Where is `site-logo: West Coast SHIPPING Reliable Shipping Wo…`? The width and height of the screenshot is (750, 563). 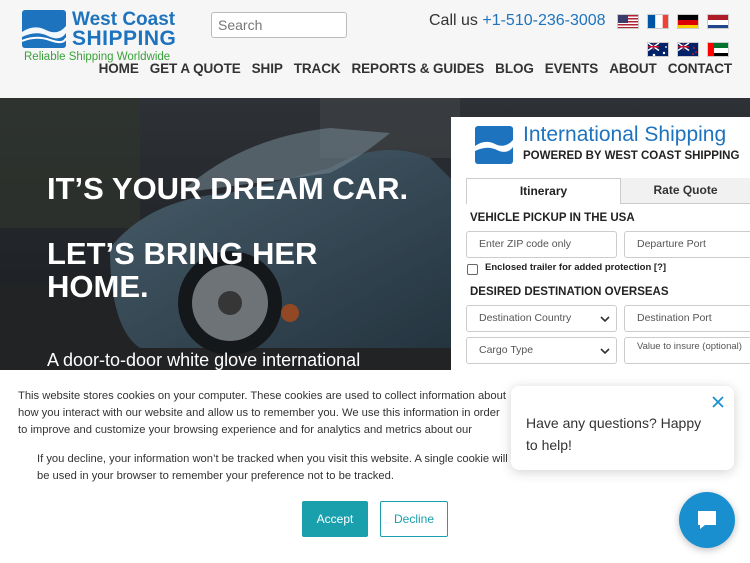
site-logo: West Coast SHIPPING Reliable Shipping Wo… is located at coordinates (102, 37).